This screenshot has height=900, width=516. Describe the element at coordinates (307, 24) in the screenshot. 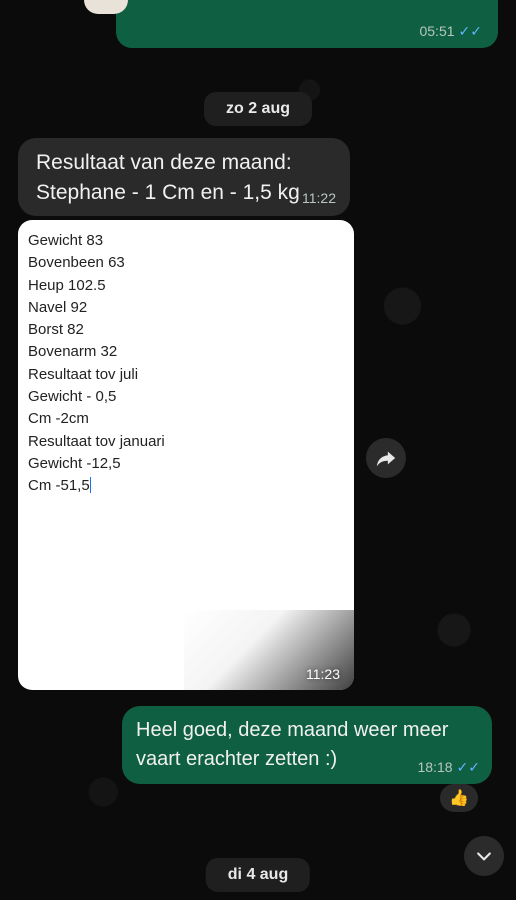

I see `outgoing-message-top: 05:51 ✓✓` at that location.